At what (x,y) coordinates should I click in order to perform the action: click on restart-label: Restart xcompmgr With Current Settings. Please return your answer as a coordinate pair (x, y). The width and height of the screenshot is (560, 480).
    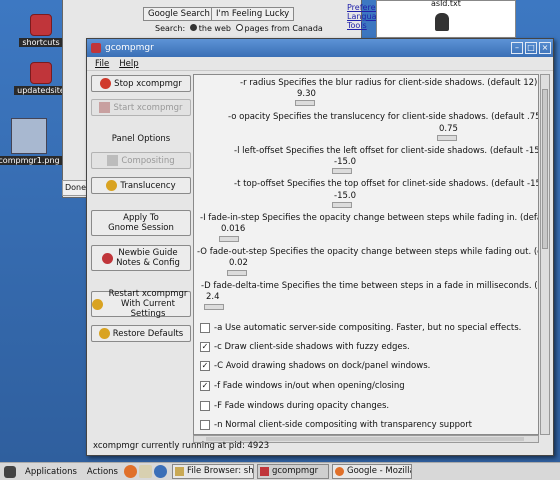
    Looking at the image, I should click on (148, 304).